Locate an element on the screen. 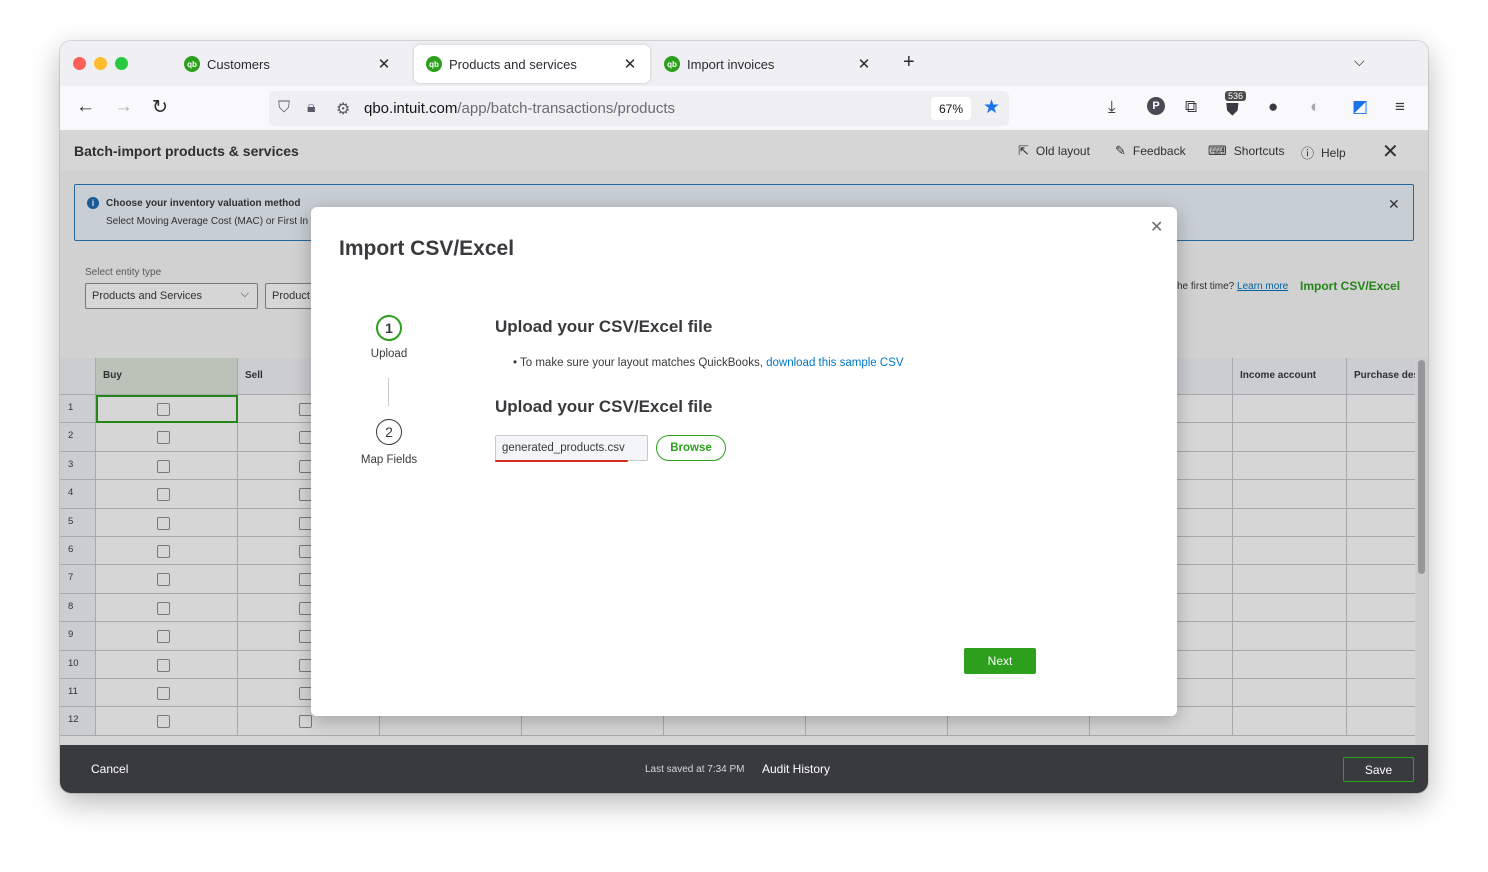 The height and width of the screenshot is (872, 1488). extensions-puzzle-icon: ⧉ is located at coordinates (1191, 107).